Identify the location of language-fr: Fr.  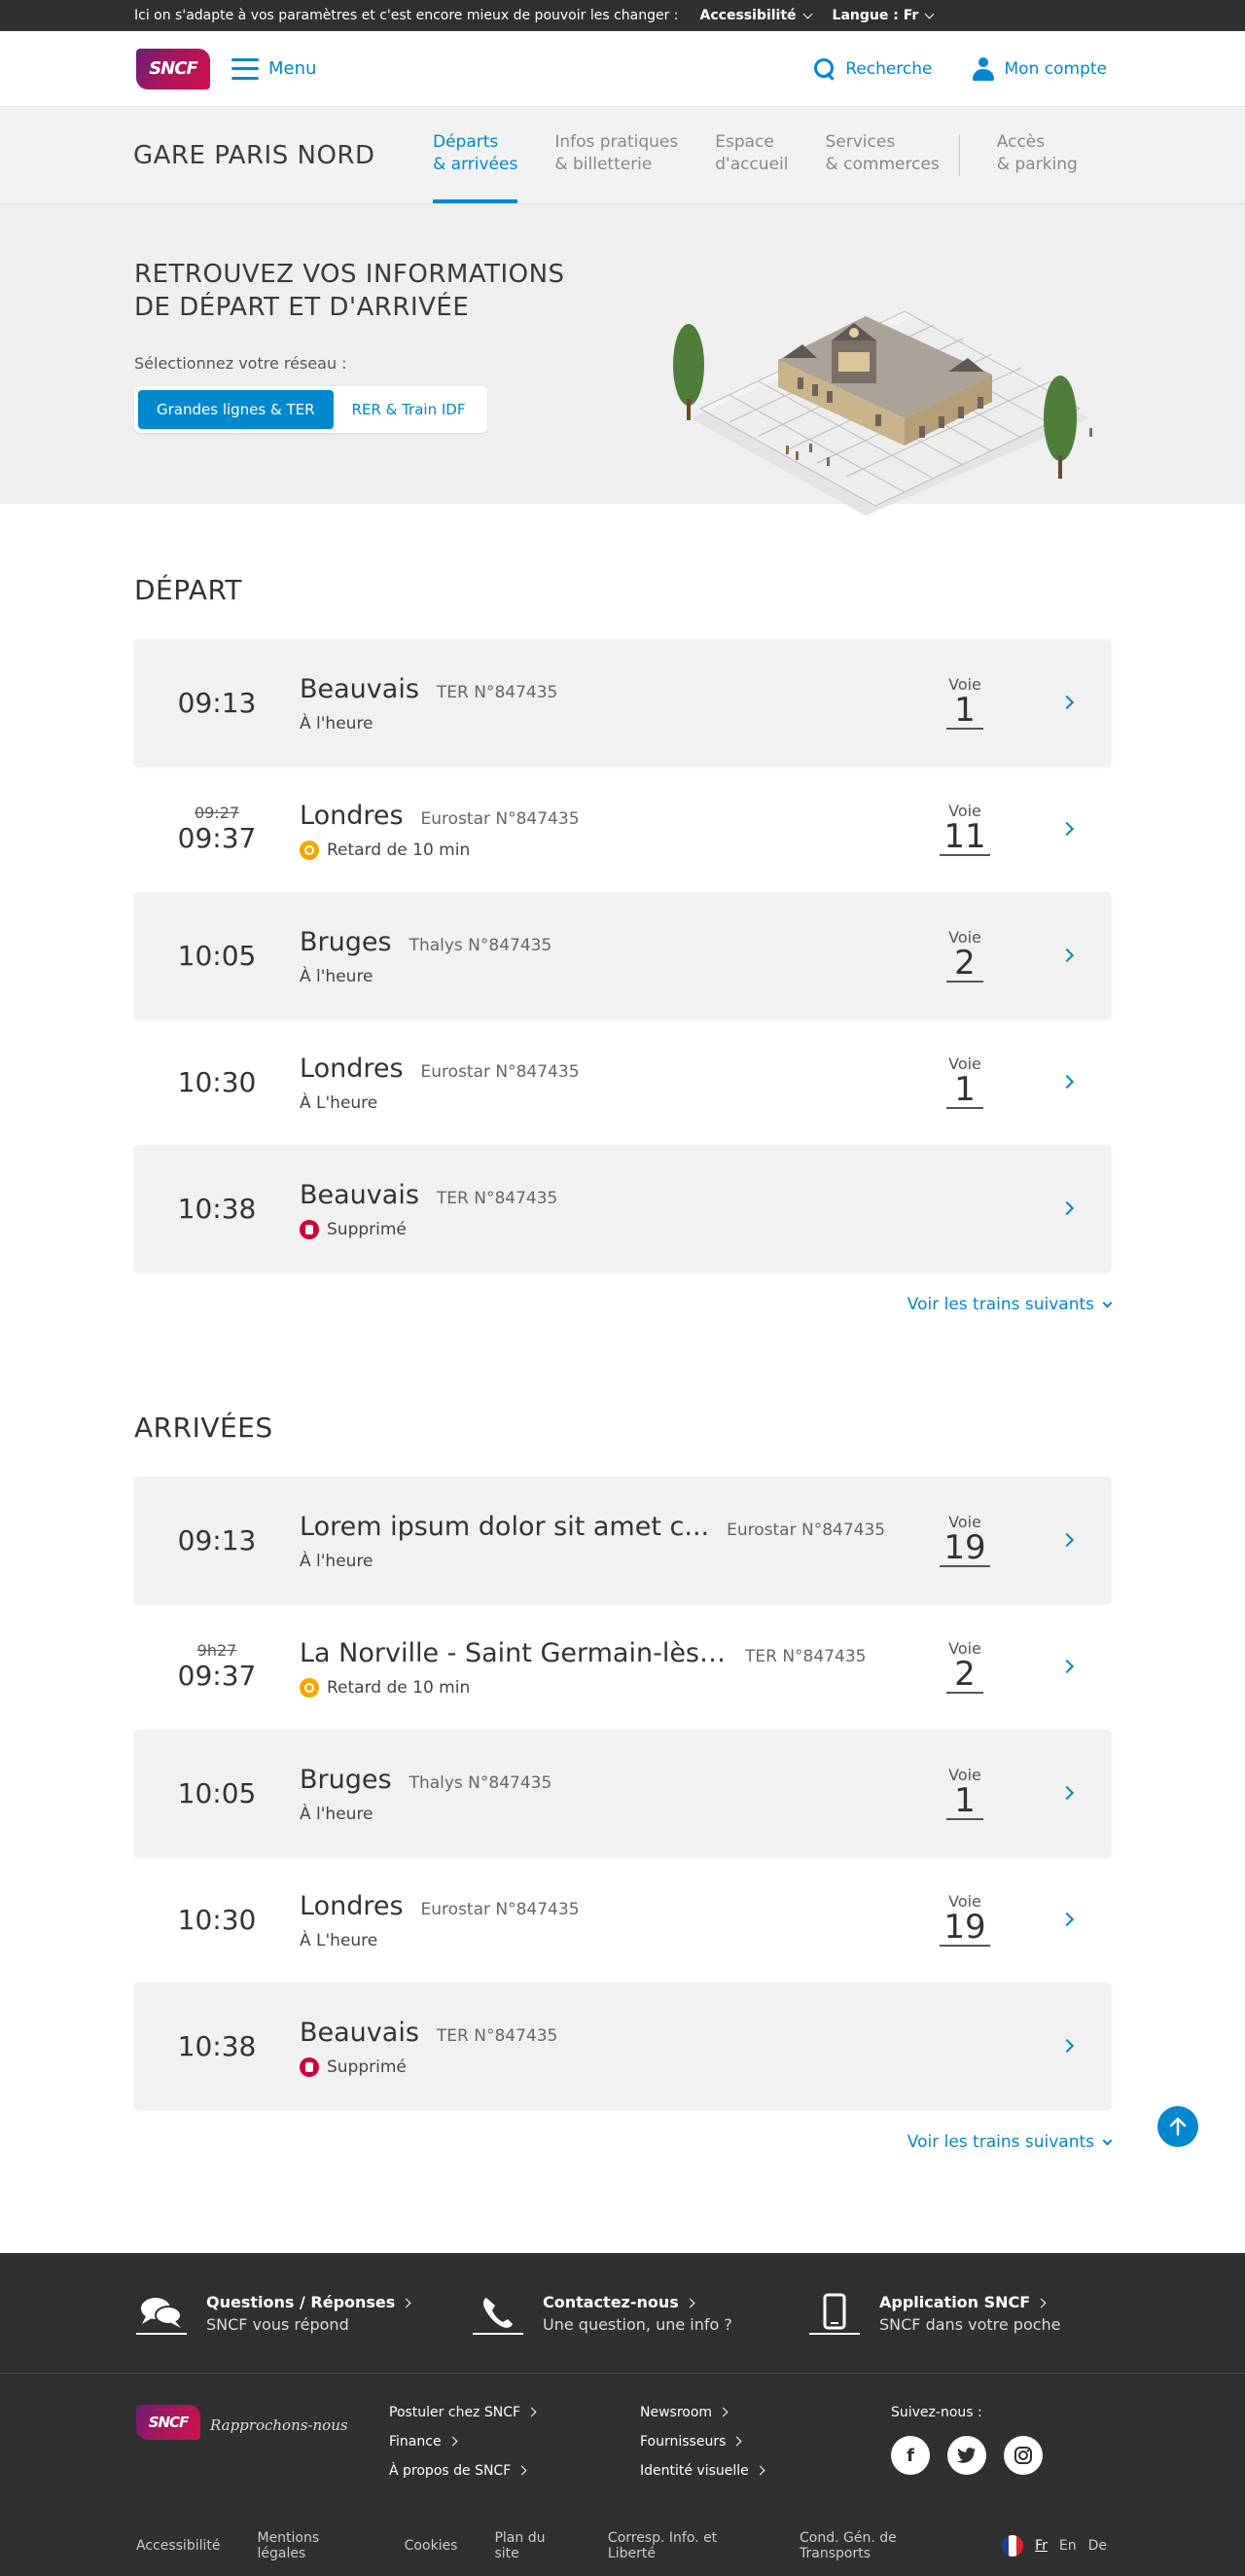
(1041, 2546).